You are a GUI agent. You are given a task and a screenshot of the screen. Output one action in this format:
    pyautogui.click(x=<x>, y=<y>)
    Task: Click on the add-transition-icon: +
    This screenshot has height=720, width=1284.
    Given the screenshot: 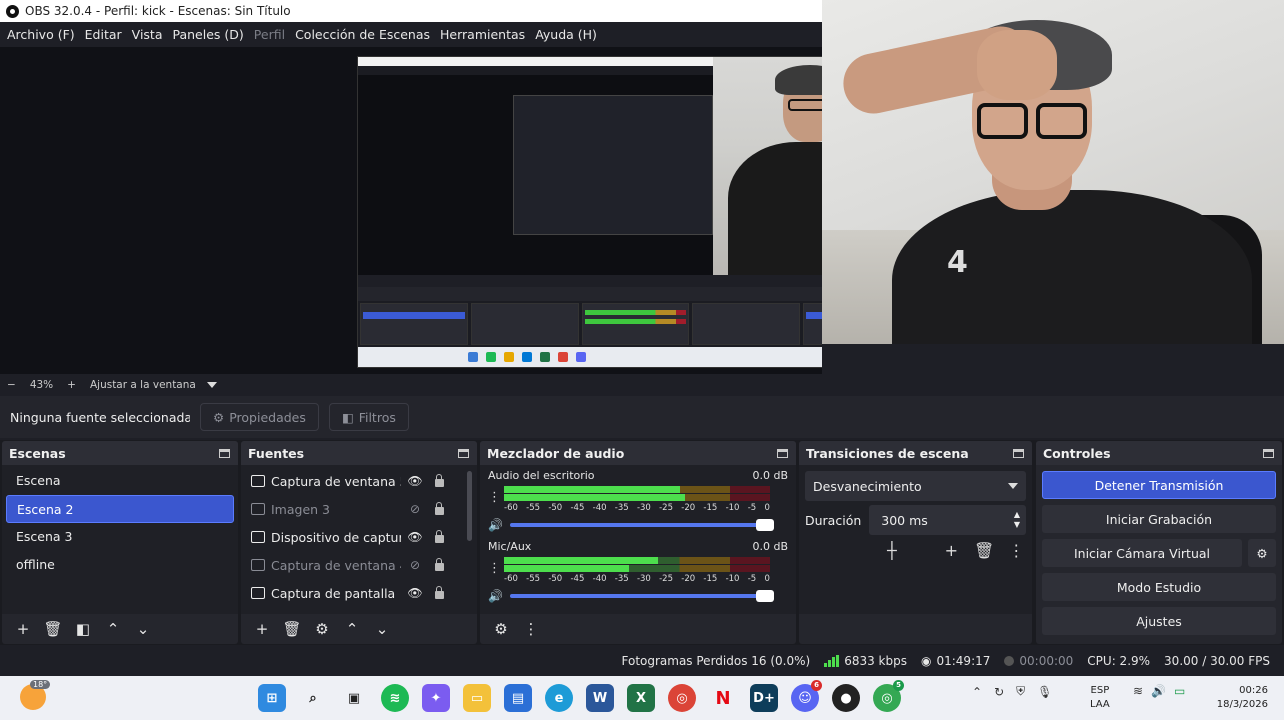 What is the action you would take?
    pyautogui.click(x=951, y=550)
    